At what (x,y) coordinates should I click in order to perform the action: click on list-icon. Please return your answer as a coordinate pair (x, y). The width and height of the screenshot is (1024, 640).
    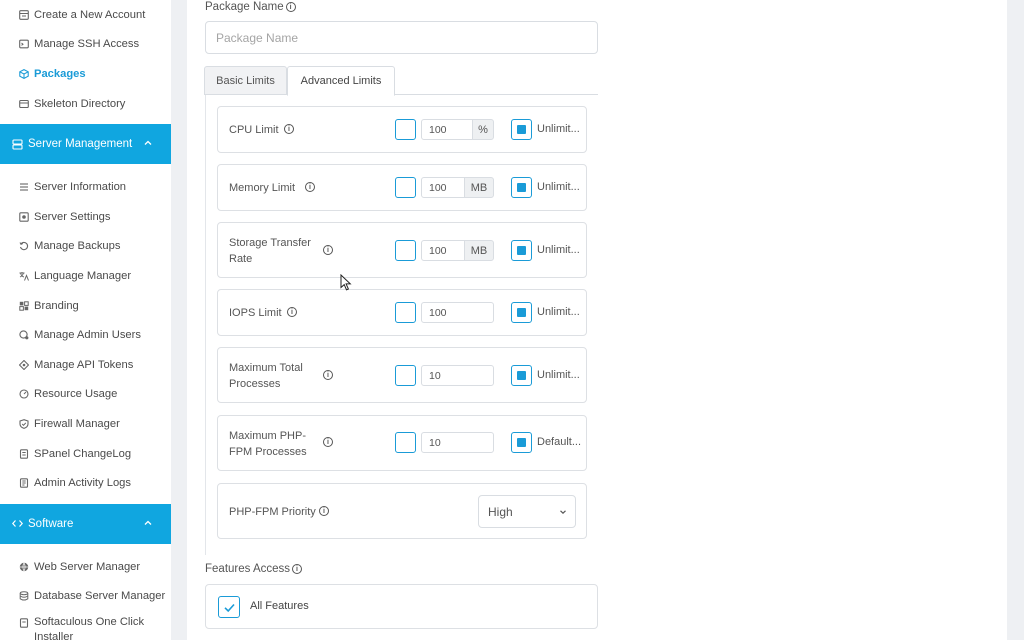
    Looking at the image, I should click on (24, 187).